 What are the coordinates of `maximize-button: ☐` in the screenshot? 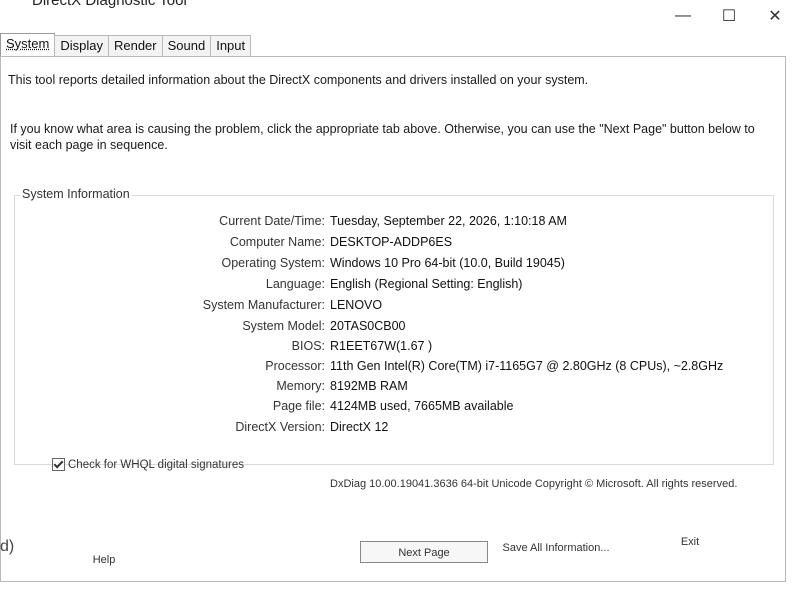 It's located at (729, 16).